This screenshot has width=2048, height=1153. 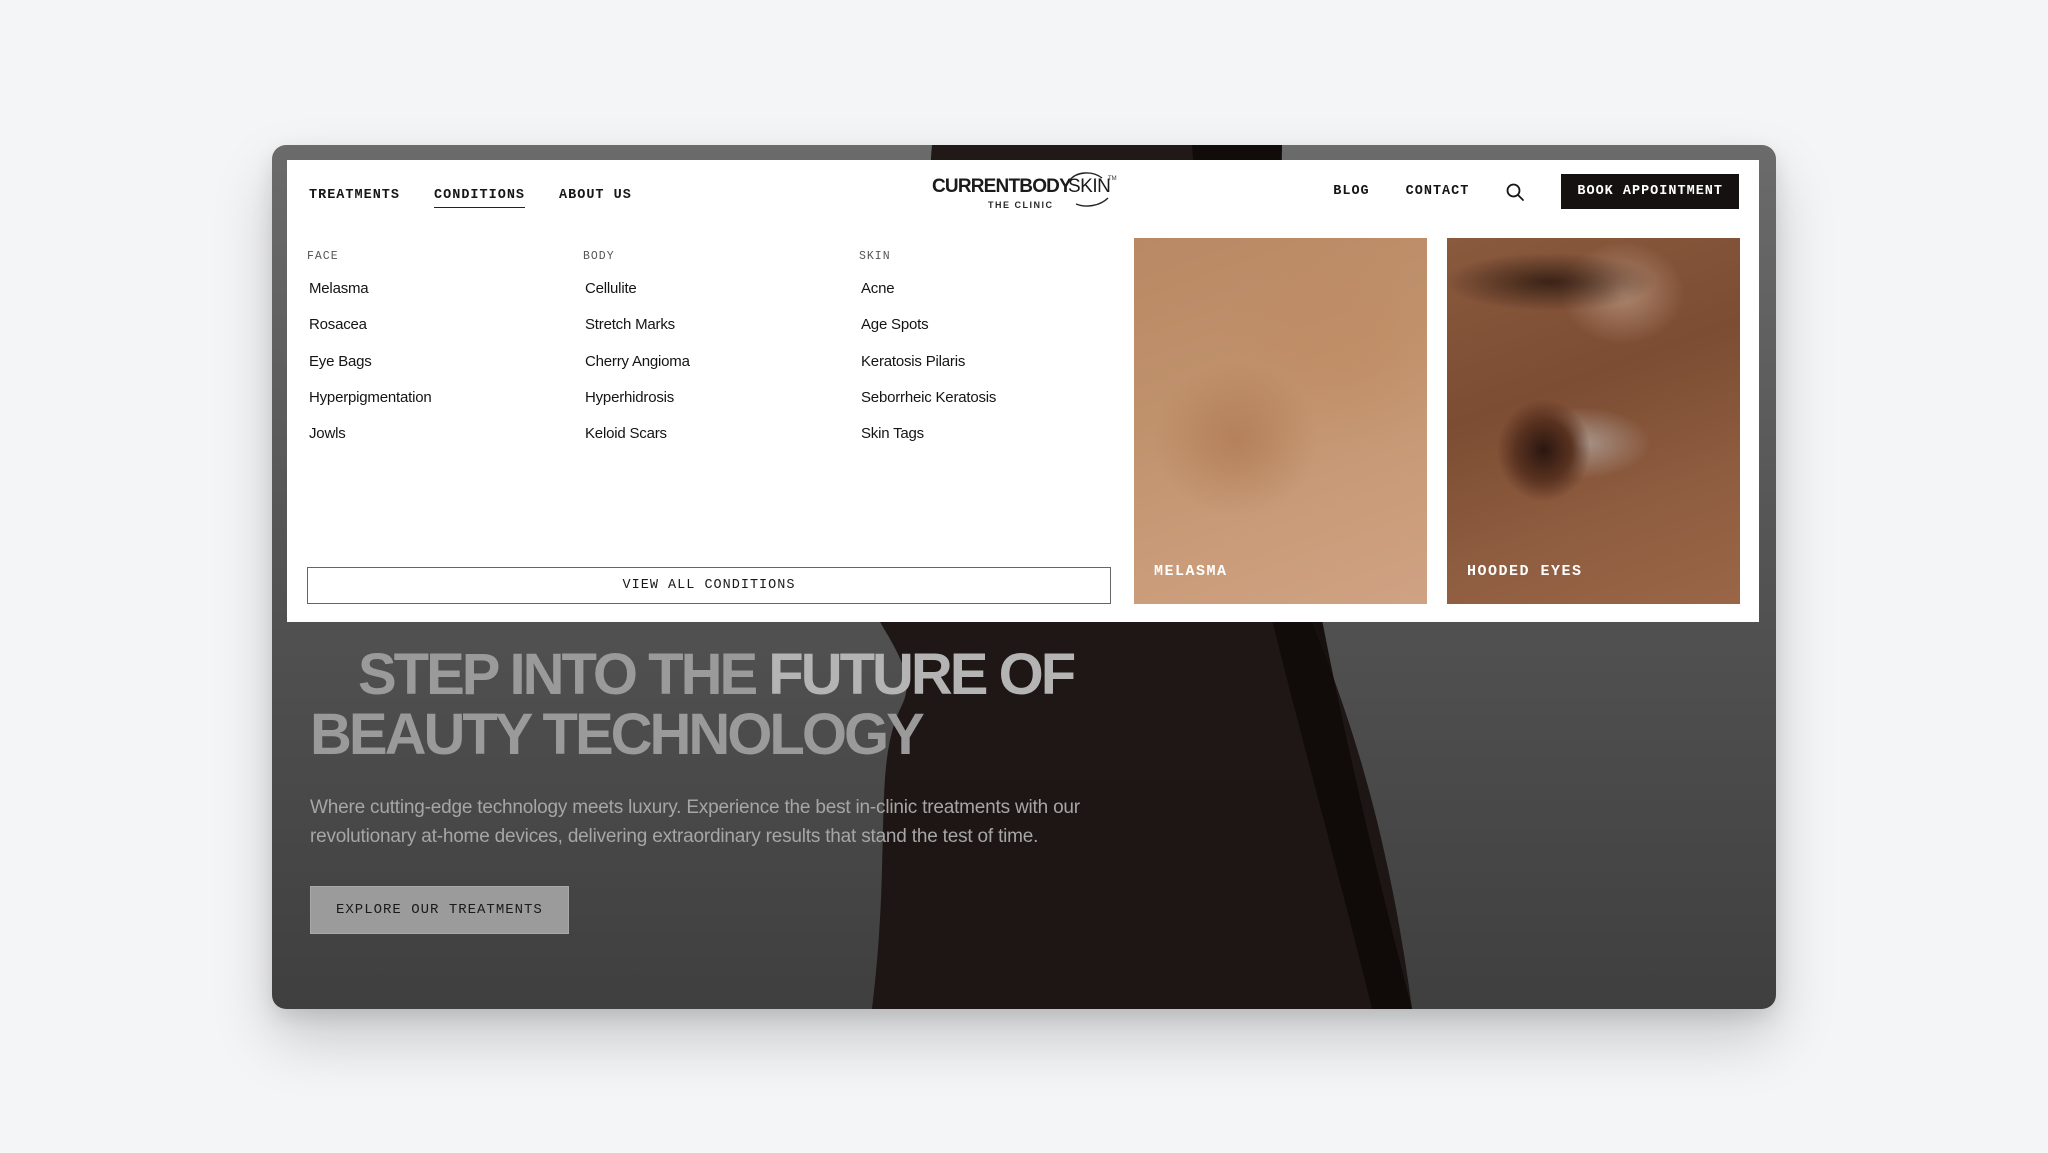 I want to click on logo-brand-bold: CURRENTBODY, so click(x=1002, y=186).